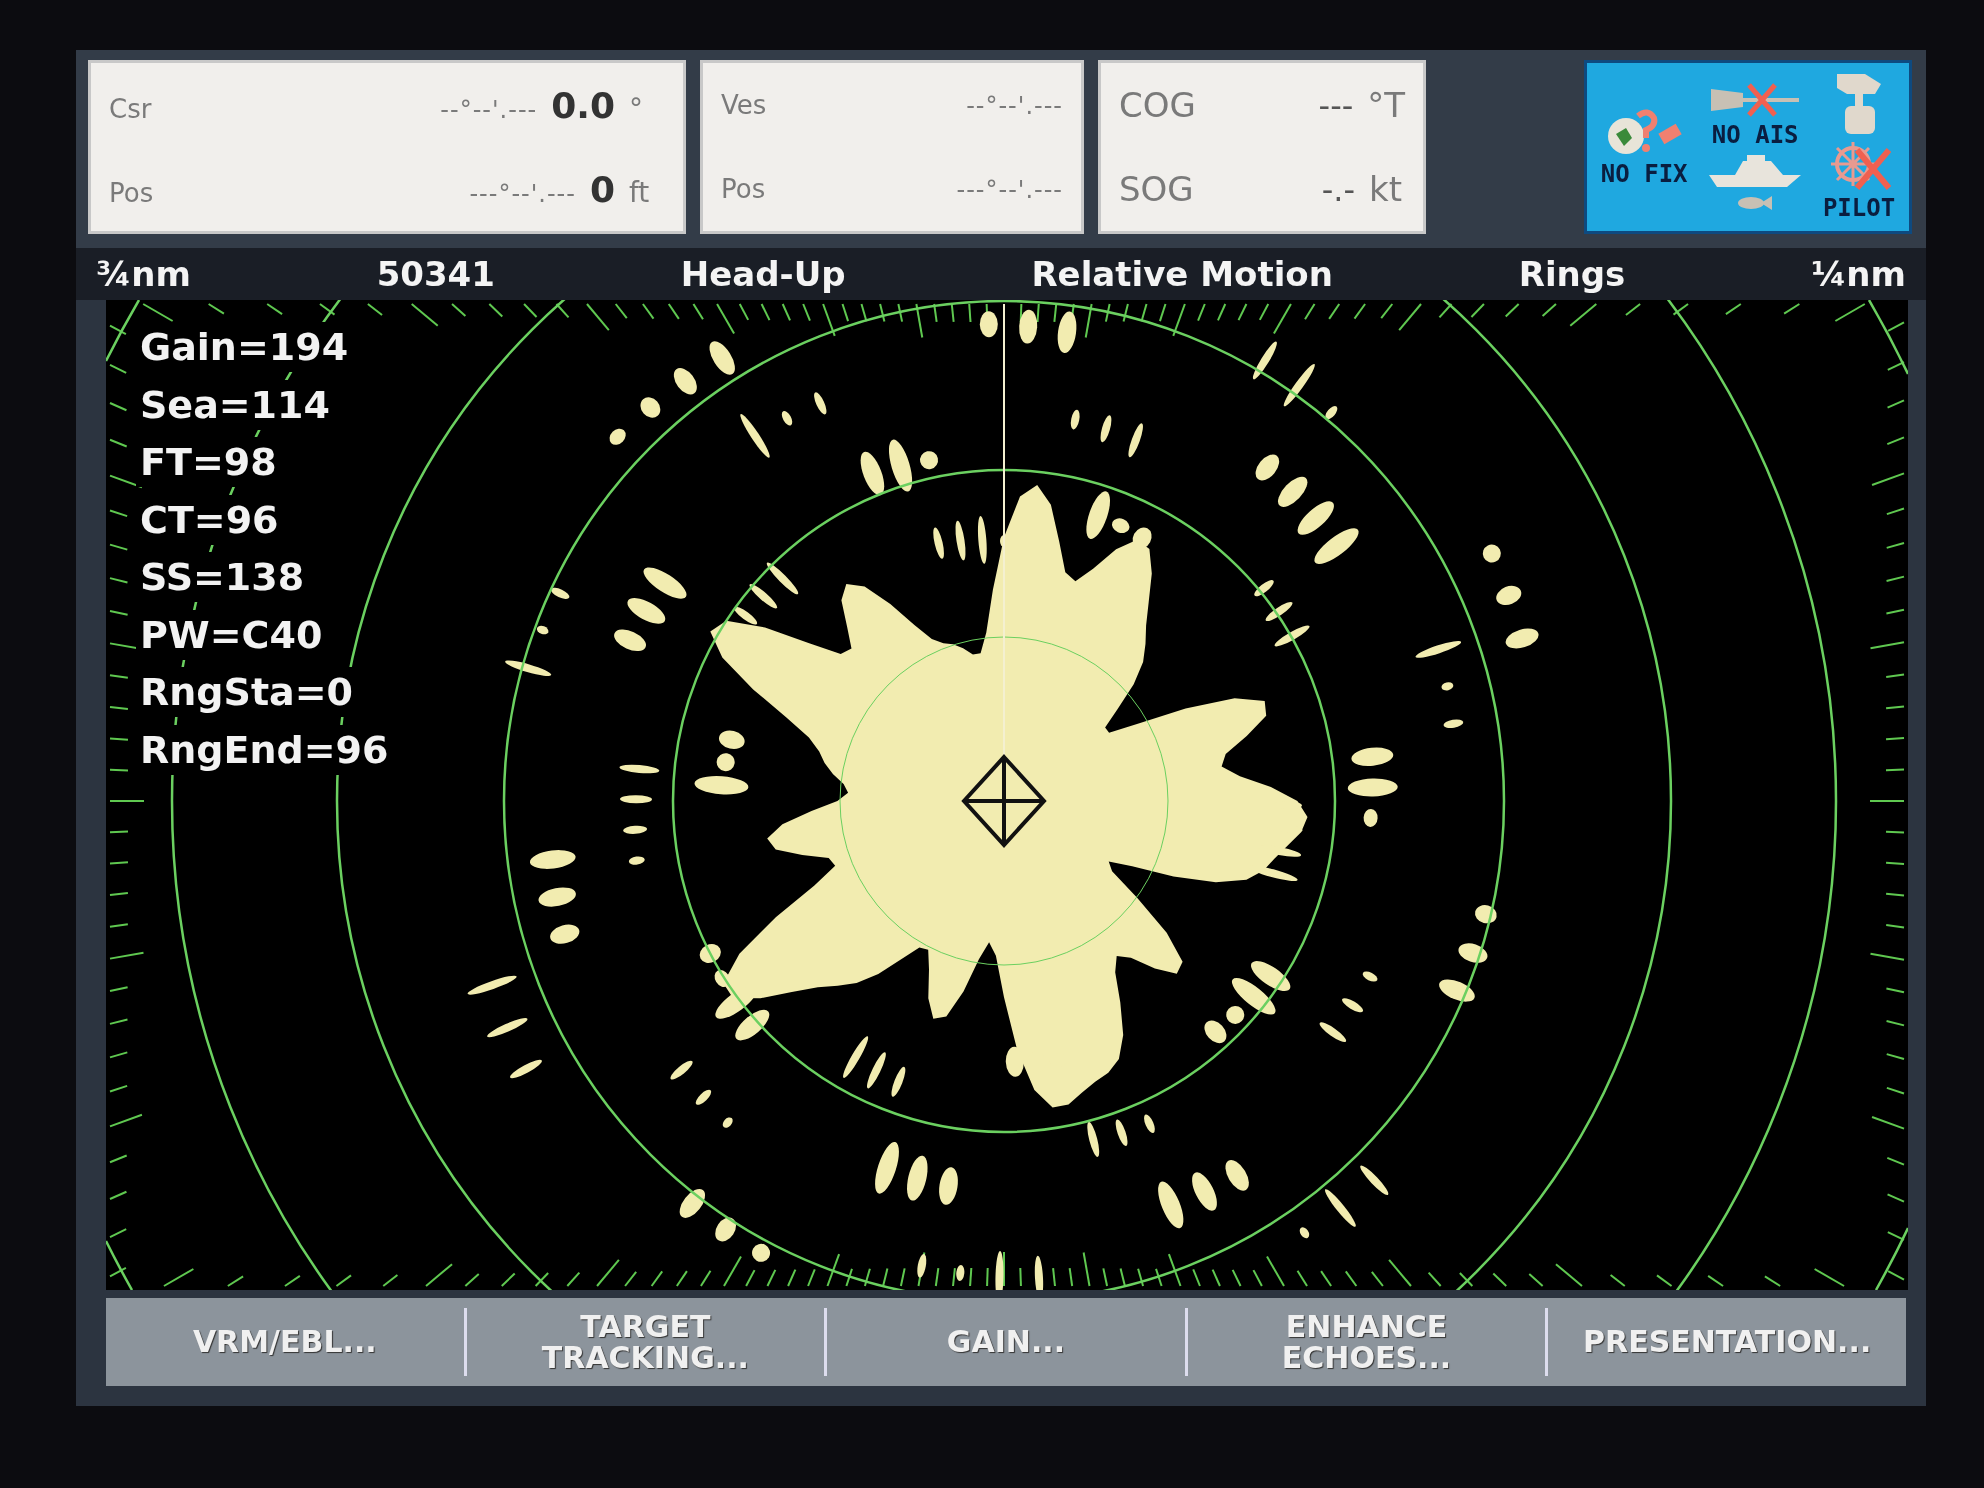  I want to click on range-label: ¾nm, so click(143, 274).